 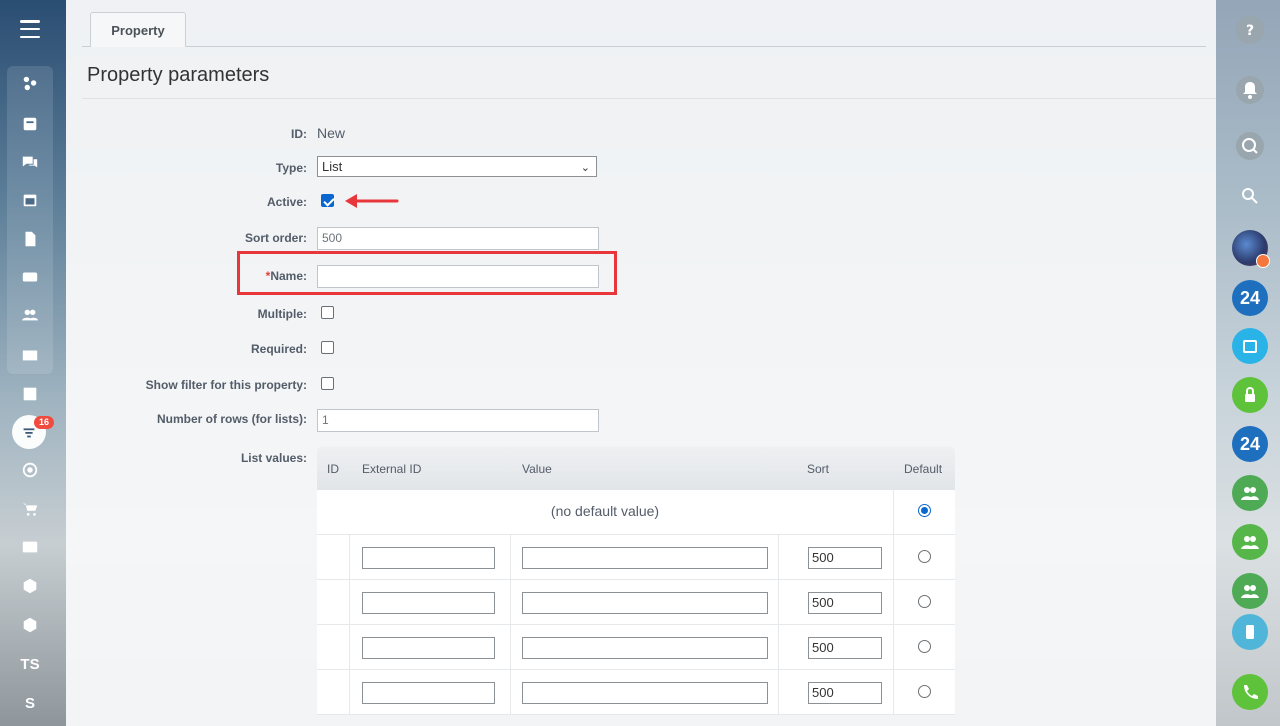 I want to click on tab-property: Property, so click(x=138, y=29).